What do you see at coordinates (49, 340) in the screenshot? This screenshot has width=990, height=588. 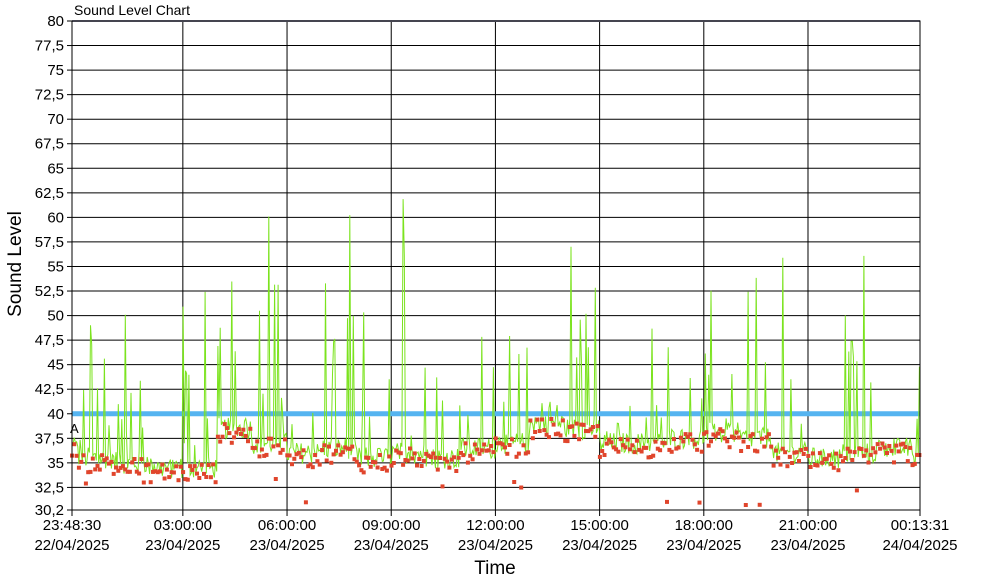 I see `y-tick-label: 47,5` at bounding box center [49, 340].